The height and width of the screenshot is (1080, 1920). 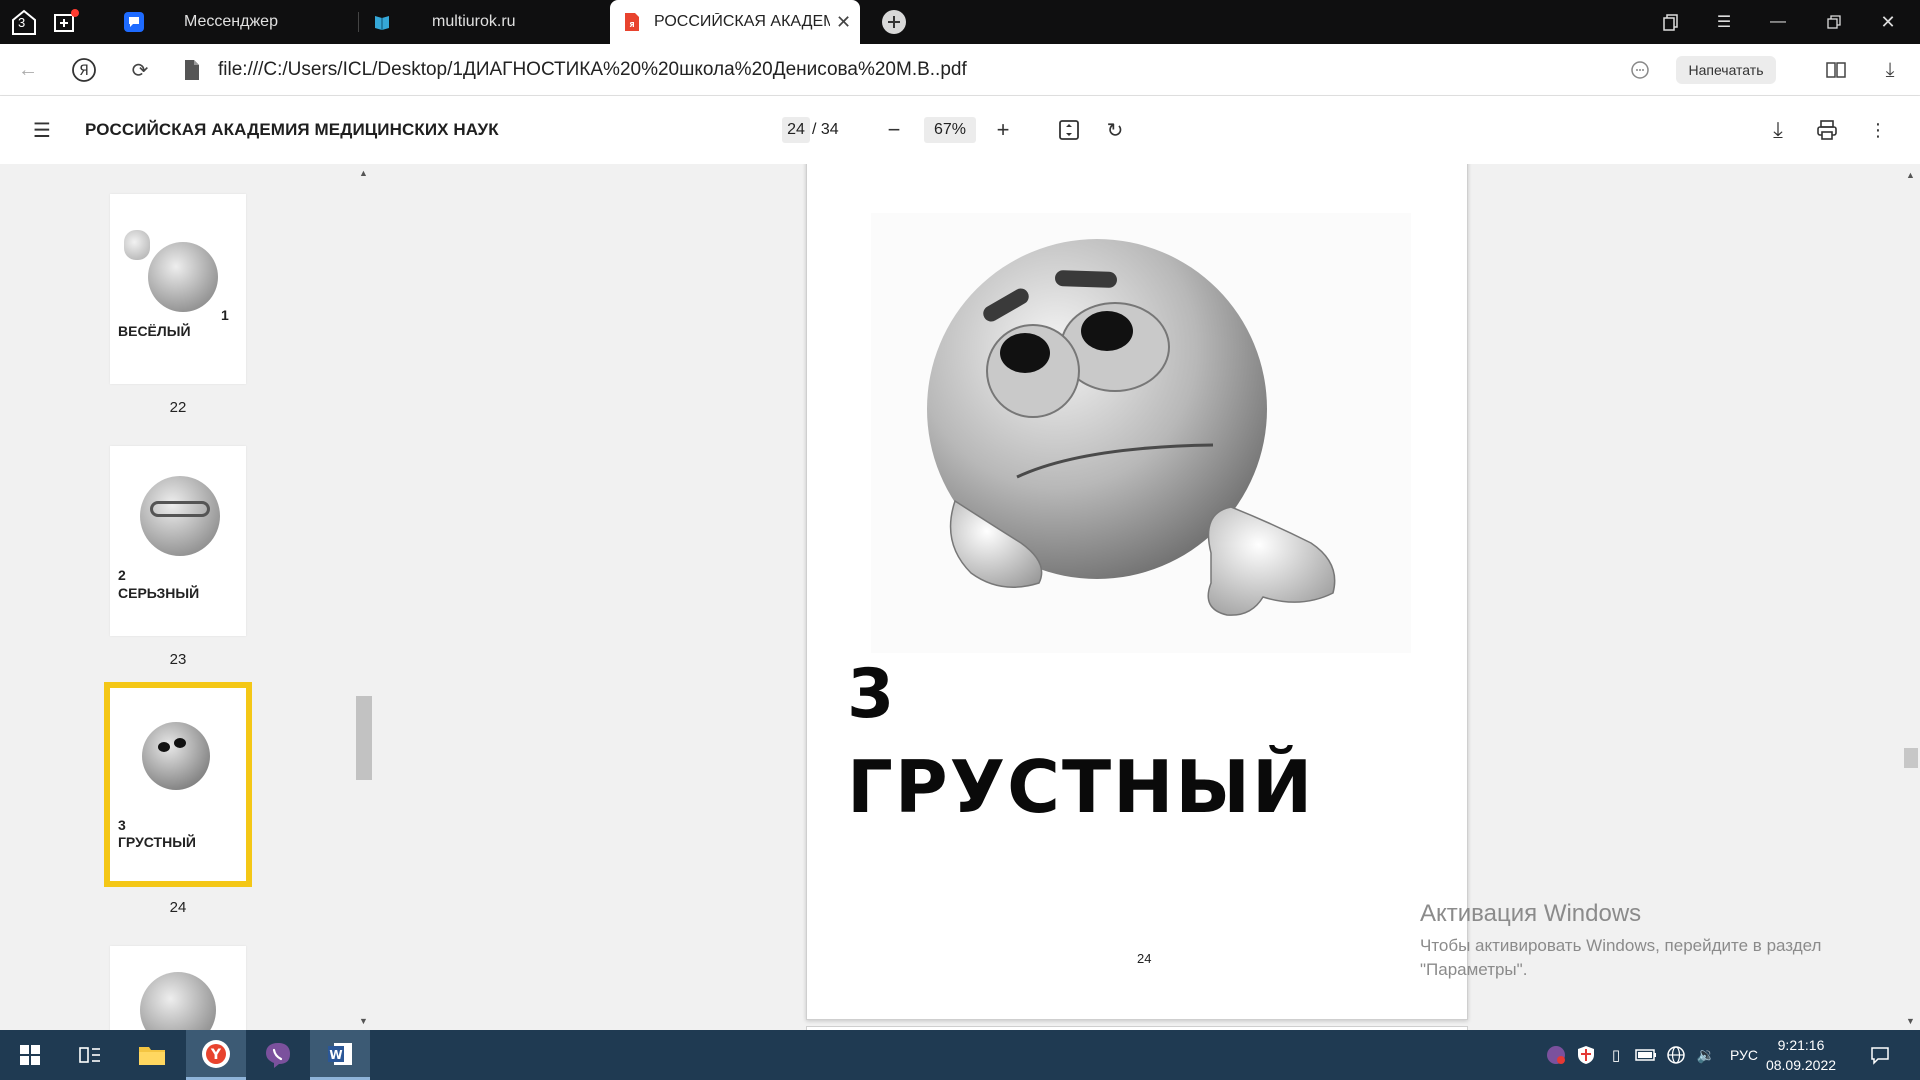 I want to click on tab-label: РОССИЙСКАЯ АКАДЕМ, so click(x=742, y=21).